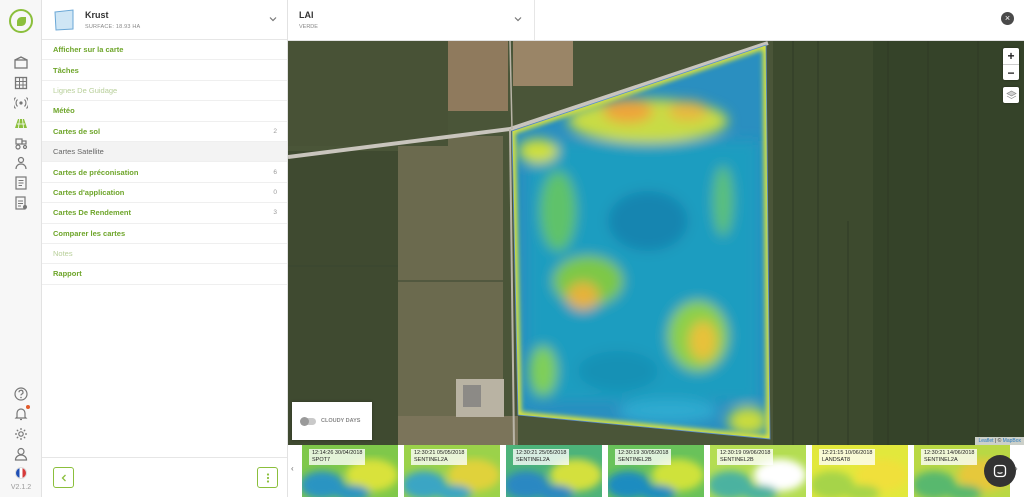 The image size is (1024, 497). I want to click on menu-item-count: 6, so click(275, 172).